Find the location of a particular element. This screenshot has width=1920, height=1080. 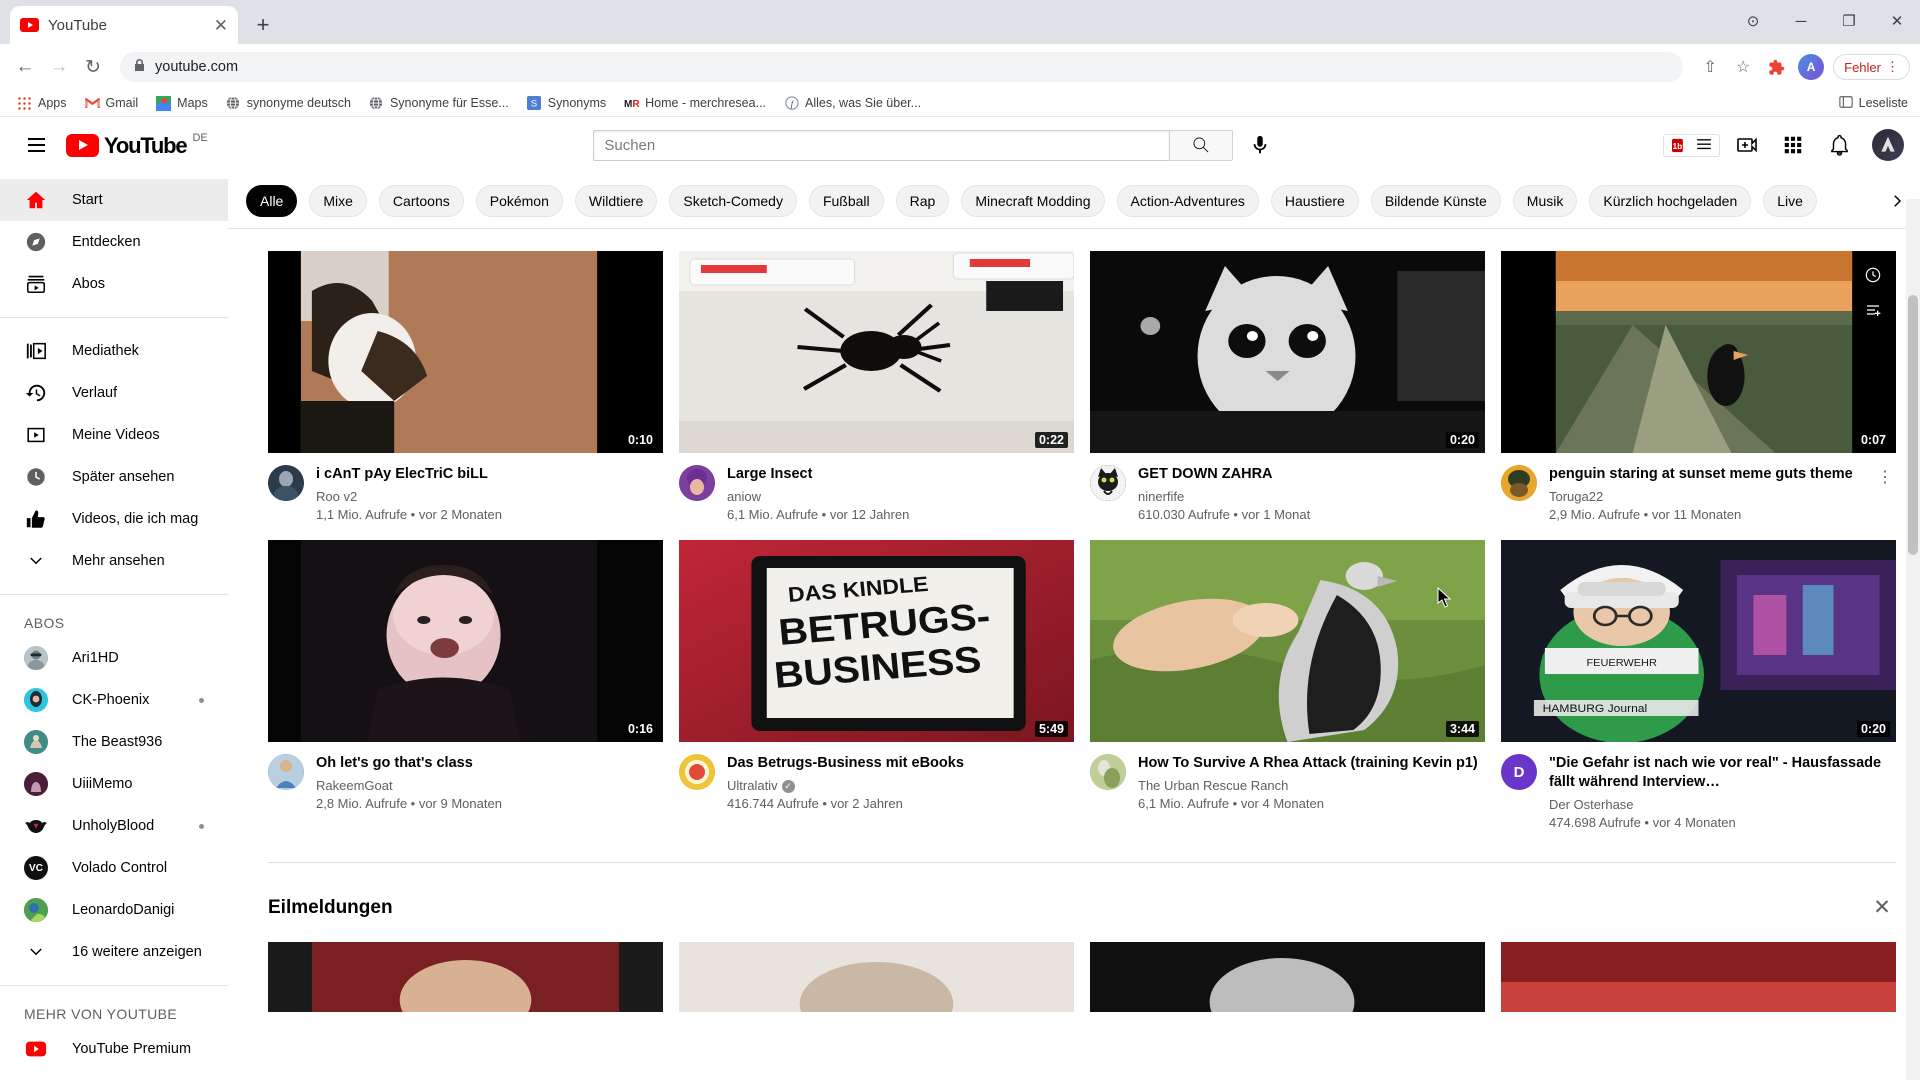

sidebar-item-start: Start is located at coordinates (114, 200).